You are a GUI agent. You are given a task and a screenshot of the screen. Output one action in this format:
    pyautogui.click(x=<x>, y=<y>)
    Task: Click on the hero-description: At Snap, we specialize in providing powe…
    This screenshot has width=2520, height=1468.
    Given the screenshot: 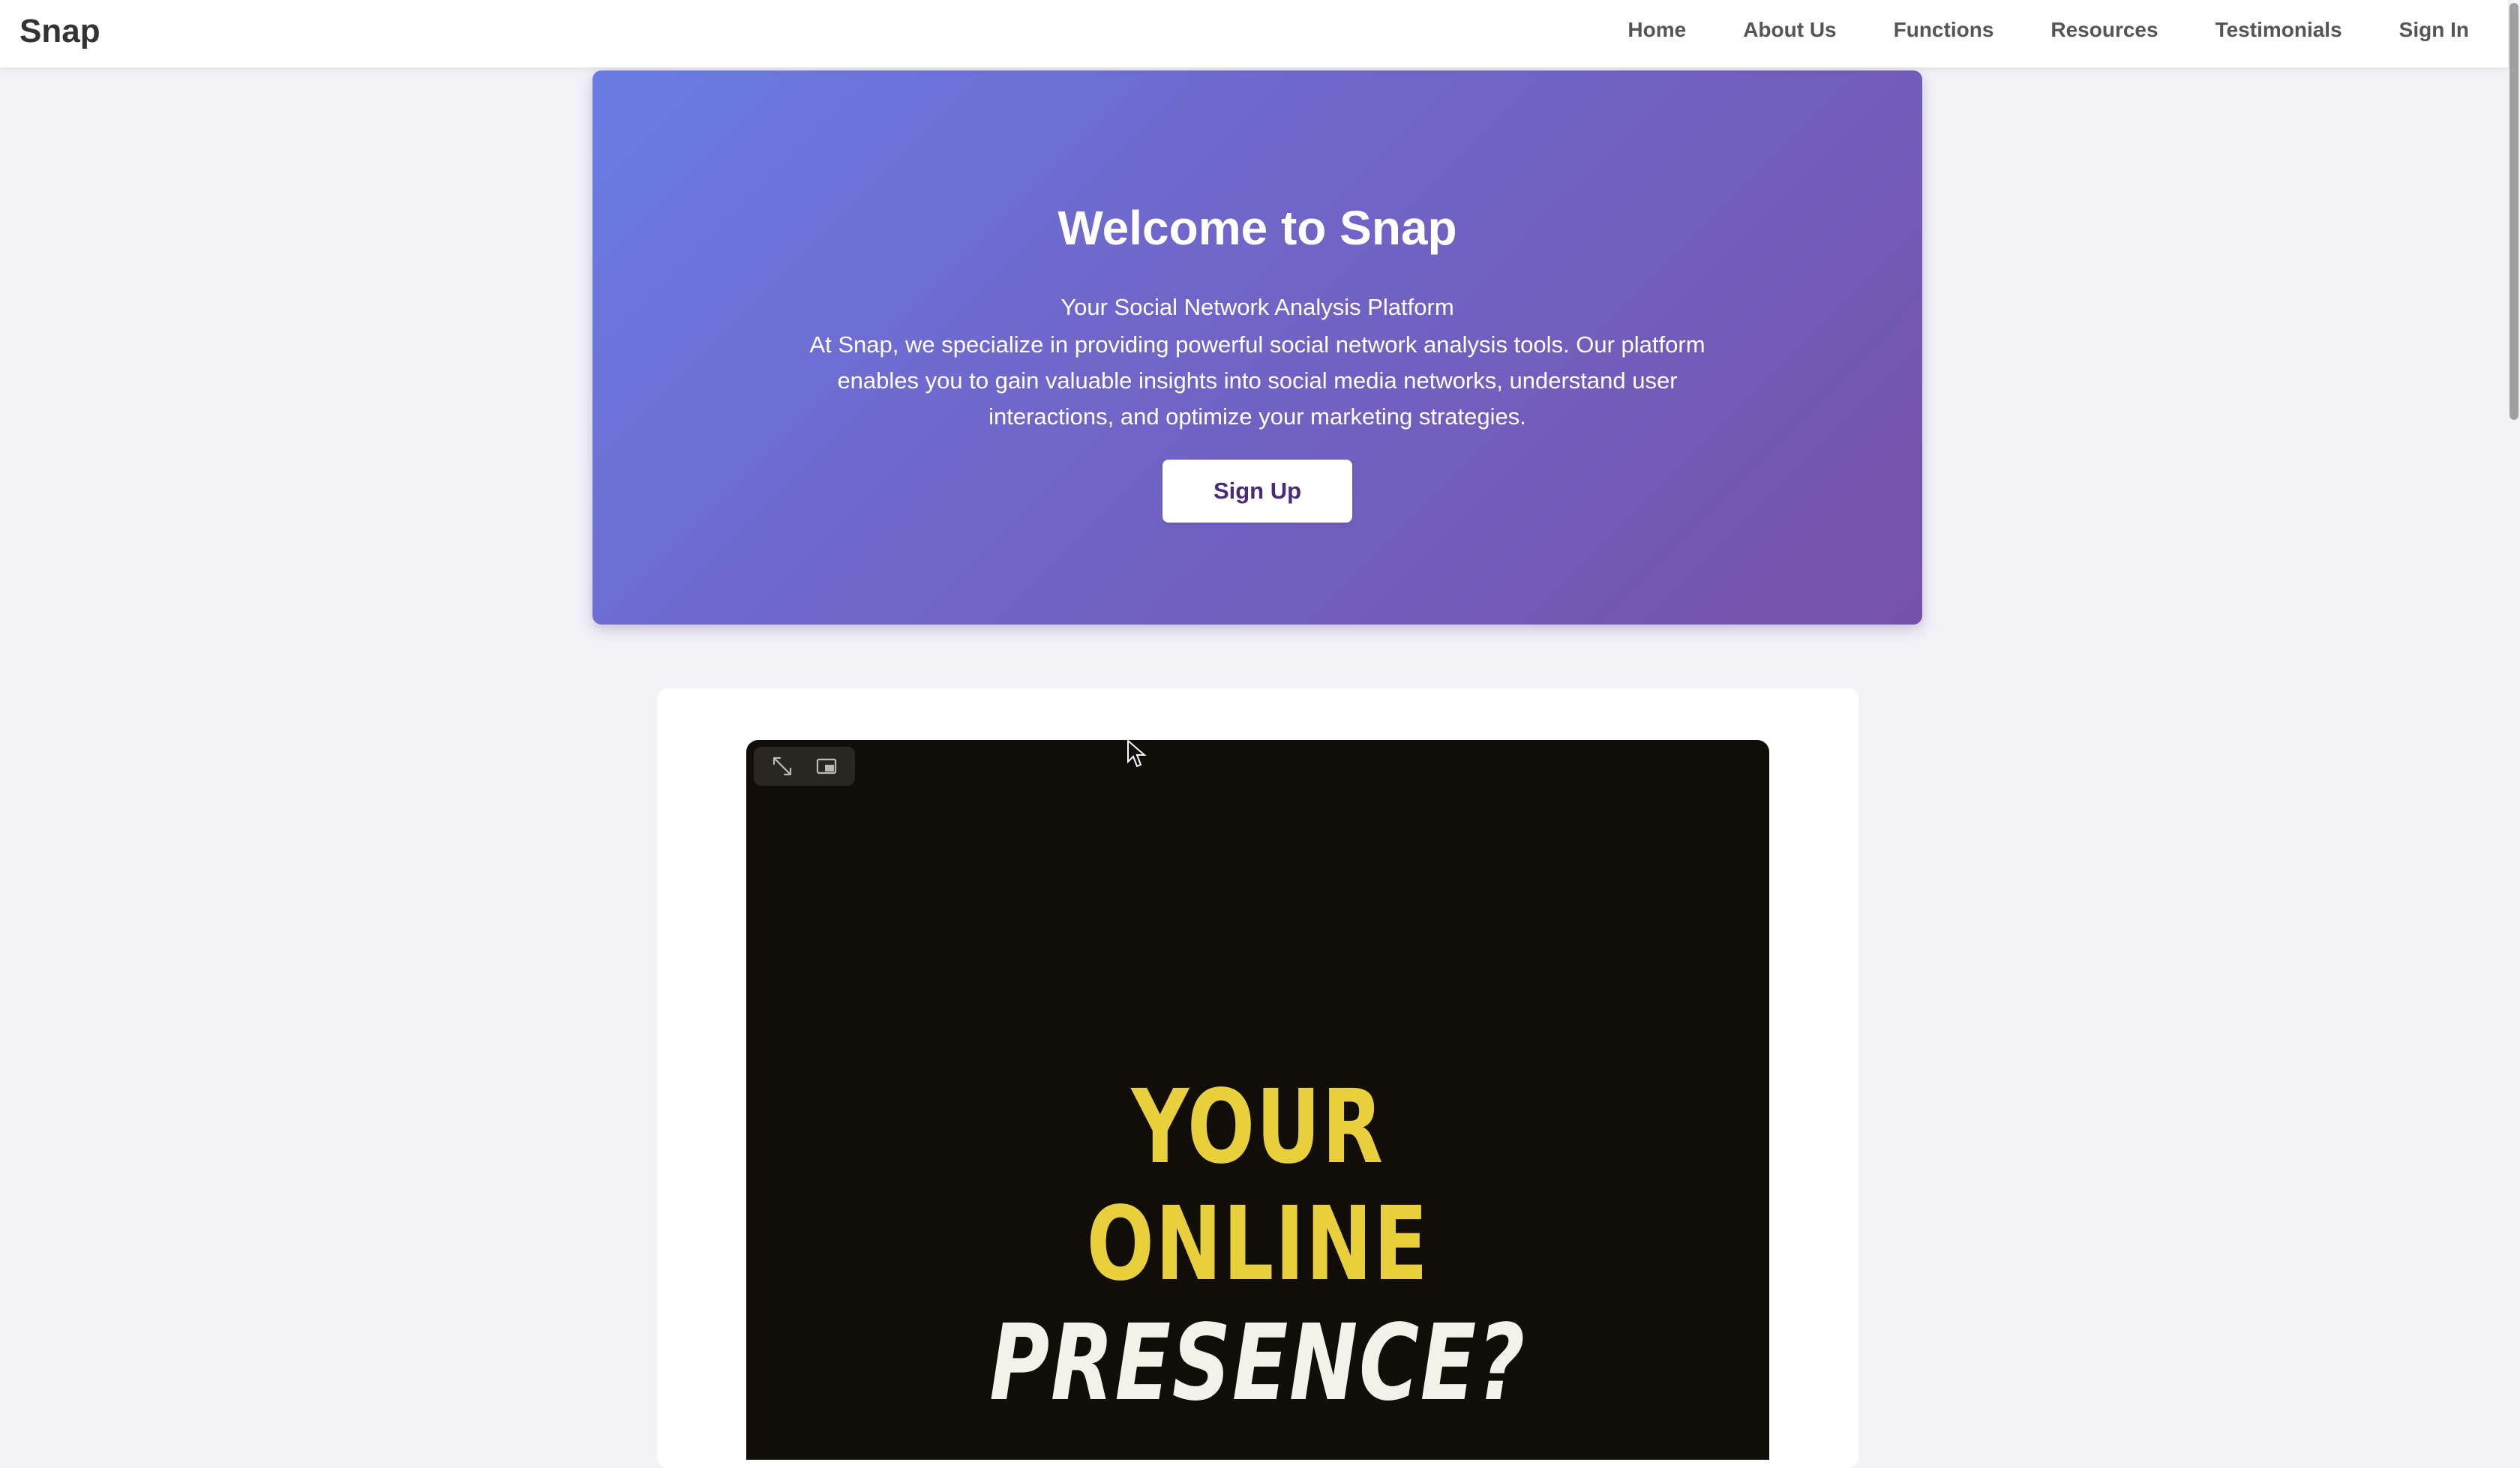 What is the action you would take?
    pyautogui.click(x=1257, y=380)
    